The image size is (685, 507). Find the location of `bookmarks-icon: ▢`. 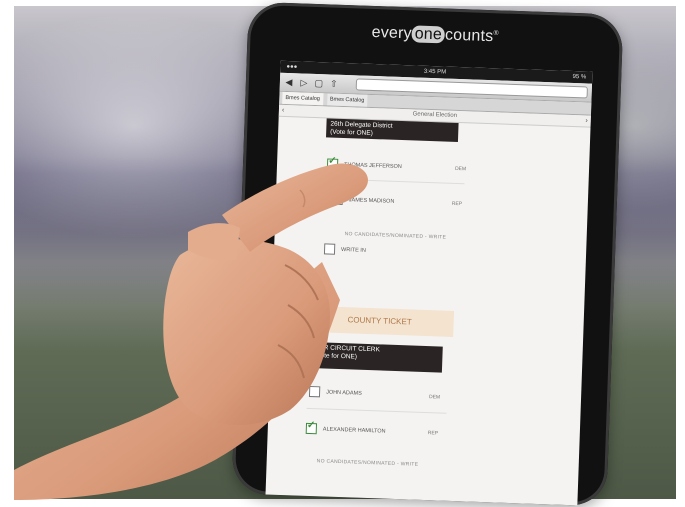

bookmarks-icon: ▢ is located at coordinates (319, 82).